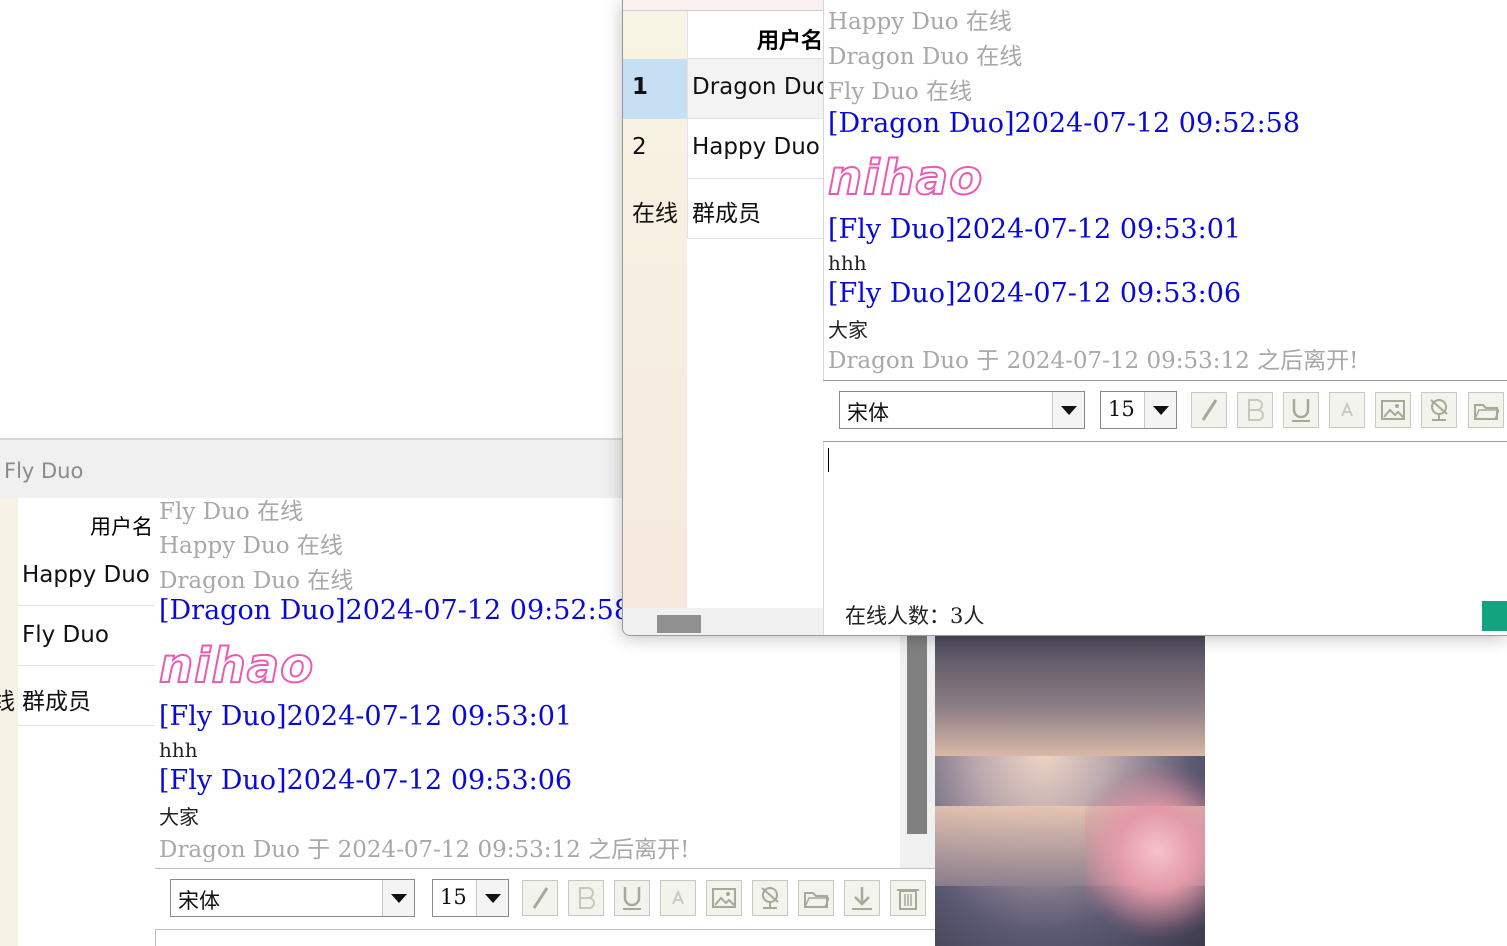 The width and height of the screenshot is (1507, 946). Describe the element at coordinates (723, 309) in the screenshot. I see `user-list-table: 用户名 1 Dragon Duo 2 Happy Duo 在线 群成员` at that location.